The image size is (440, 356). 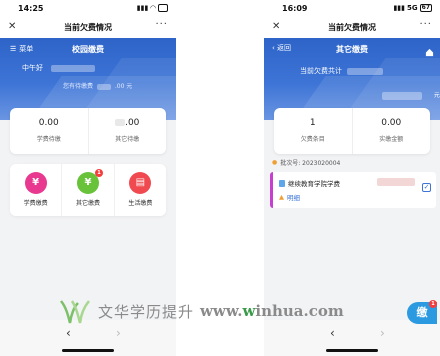 What do you see at coordinates (281, 197) in the screenshot?
I see `detail-icon: ▲` at bounding box center [281, 197].